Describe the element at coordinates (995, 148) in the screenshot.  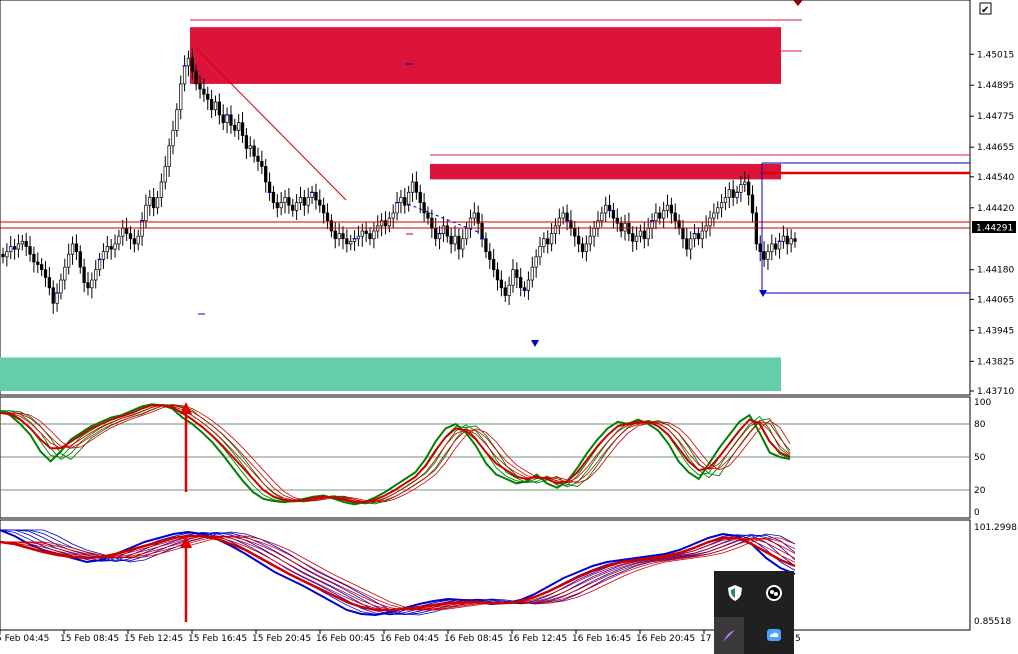
I see `price-tick-label: 1.44655` at that location.